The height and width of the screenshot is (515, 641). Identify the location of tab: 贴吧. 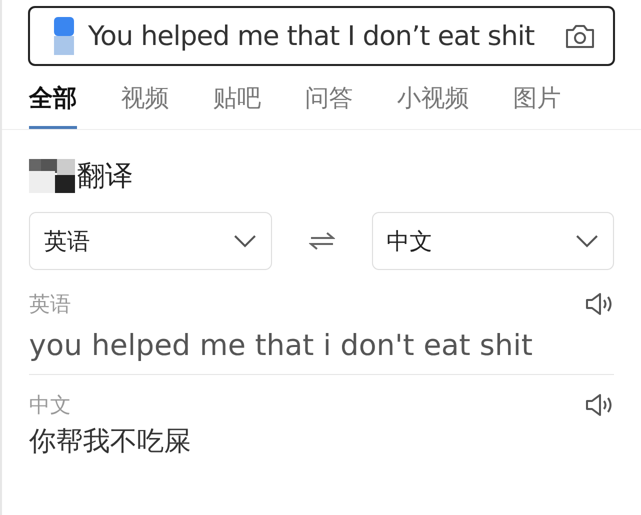
(237, 105).